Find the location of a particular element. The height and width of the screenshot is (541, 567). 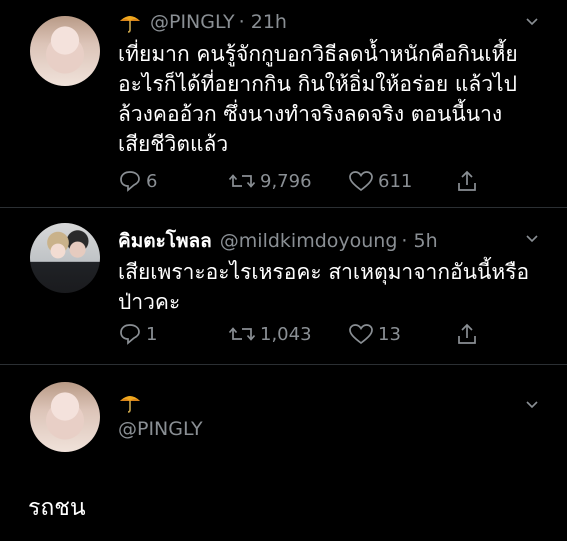

like-count: 13 is located at coordinates (389, 334).